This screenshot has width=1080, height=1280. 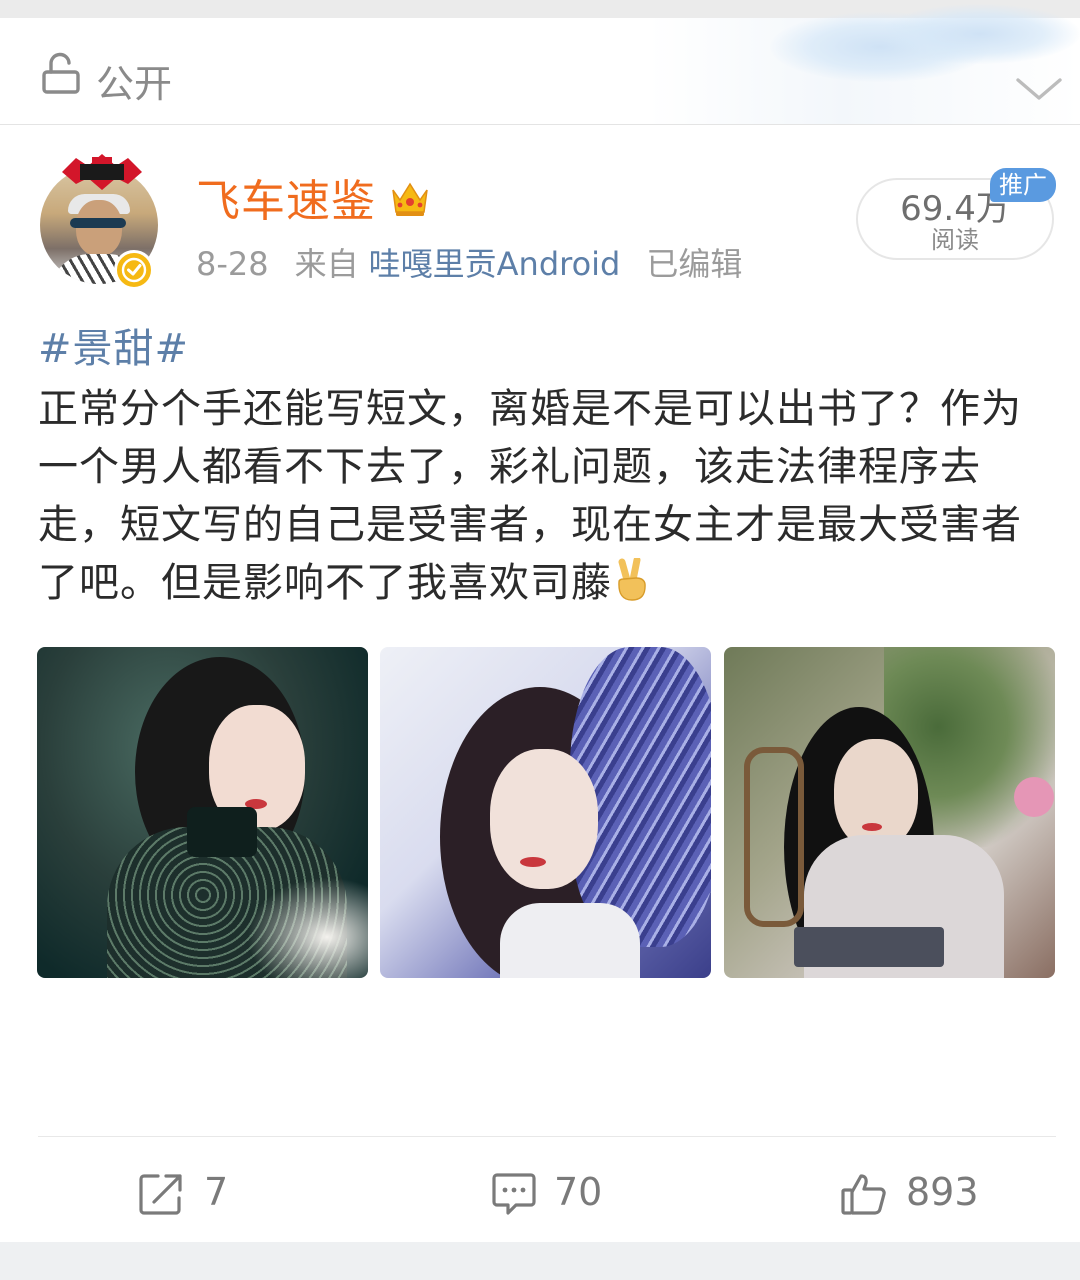 I want to click on visibility-bar: 公开, so click(x=540, y=64).